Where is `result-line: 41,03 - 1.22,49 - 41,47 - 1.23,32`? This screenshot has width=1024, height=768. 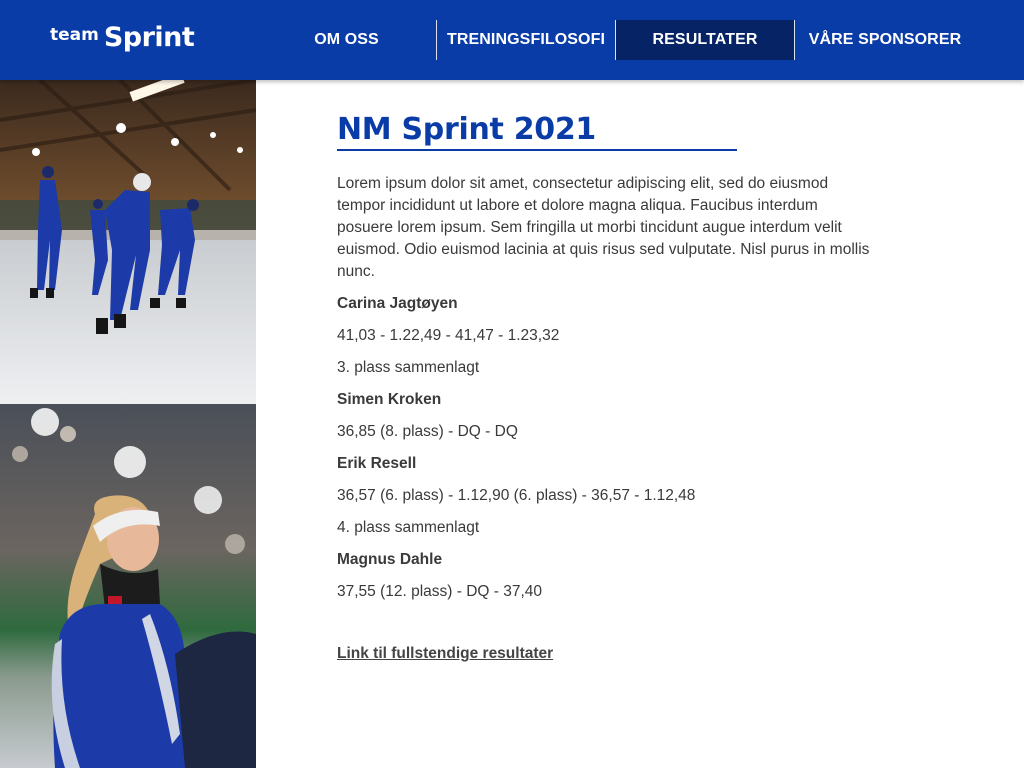
result-line: 41,03 - 1.22,49 - 41,47 - 1.23,32 is located at coordinates (448, 335).